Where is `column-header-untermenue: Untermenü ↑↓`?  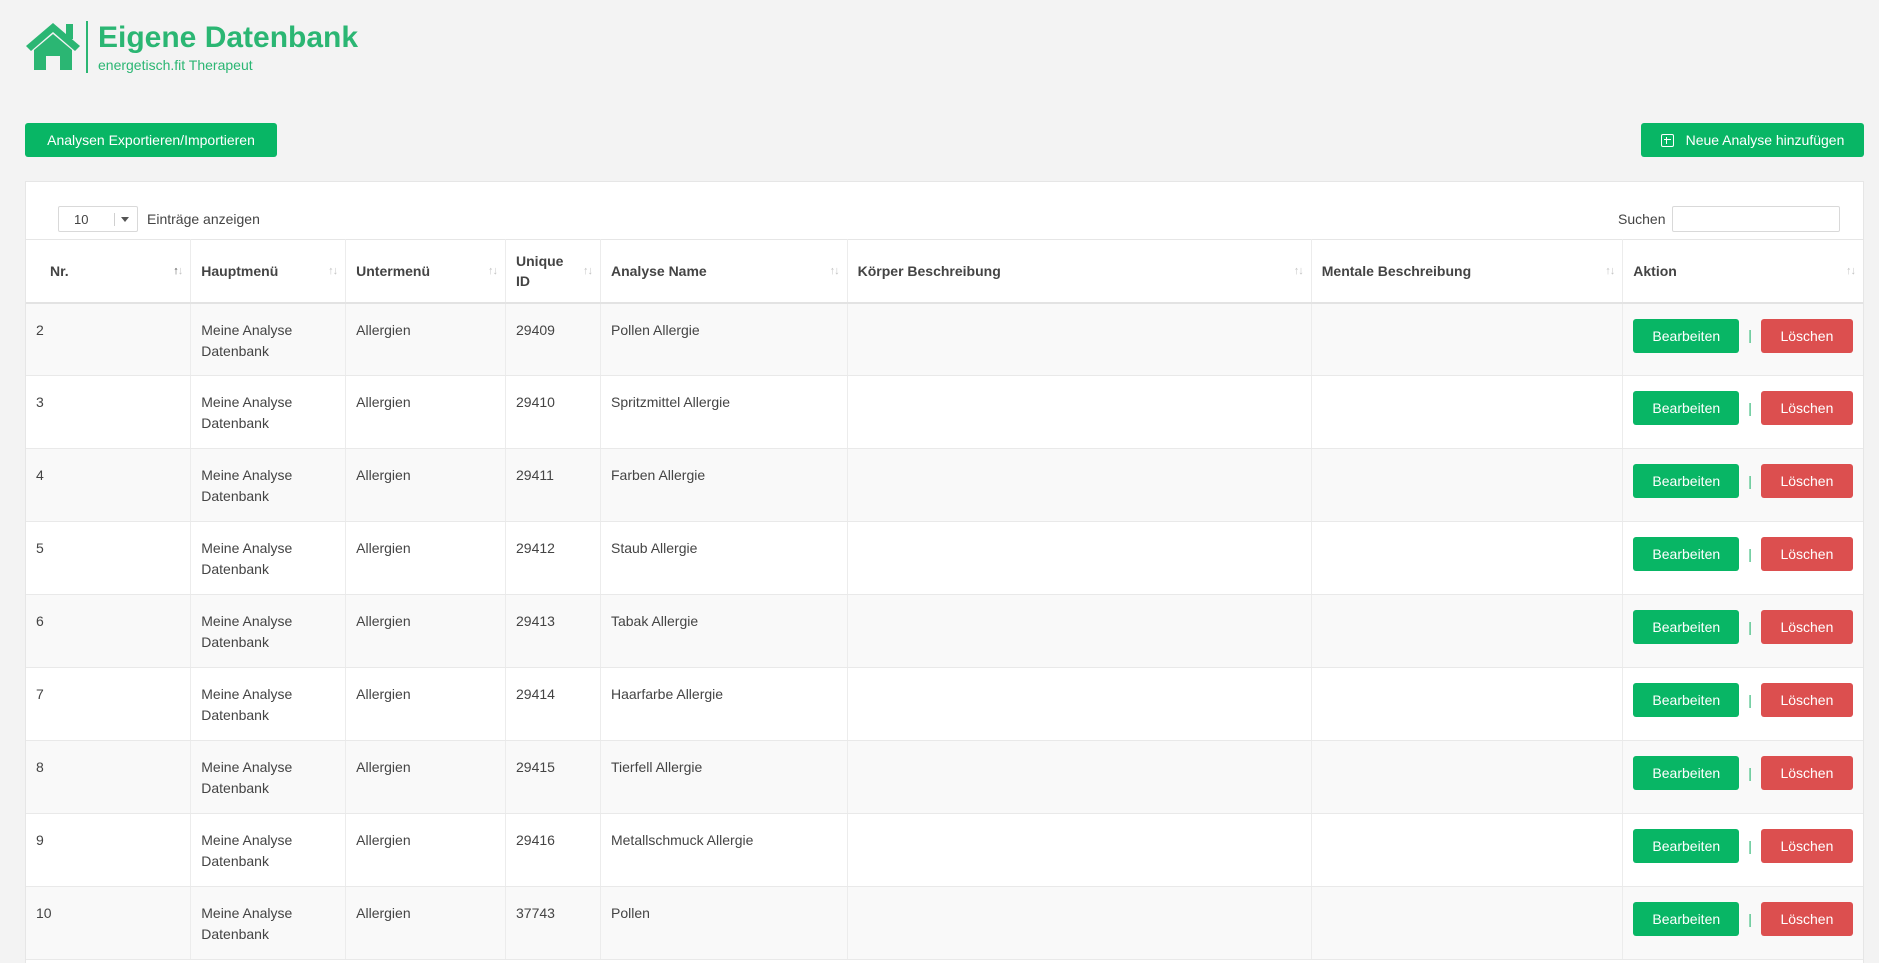
column-header-untermenue: Untermenü ↑↓ is located at coordinates (426, 271).